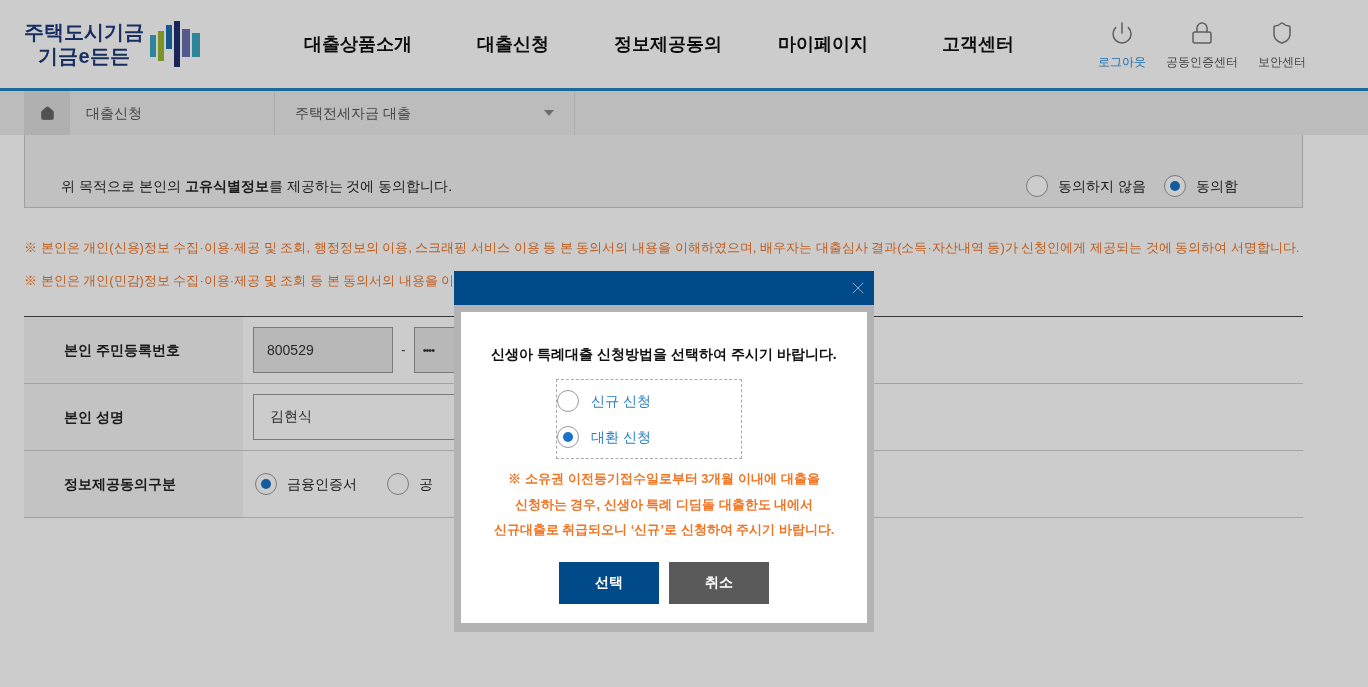 Image resolution: width=1368 pixels, height=687 pixels. I want to click on notice-text: ※ 소유권 이전등기접수일로부터 3개월 이내에 대출을, so click(664, 479).